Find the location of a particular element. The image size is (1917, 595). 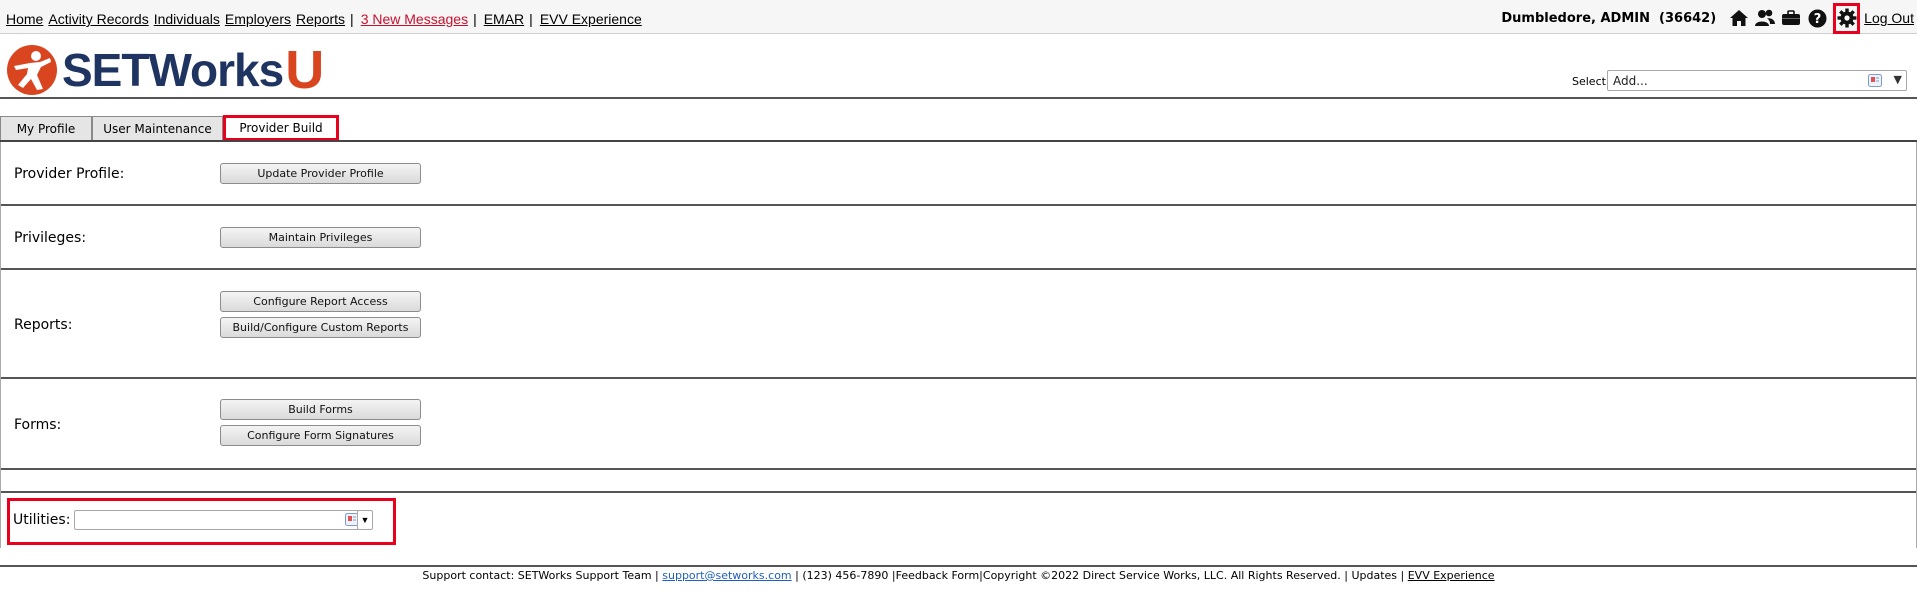

build-configure-custom-reports-button: Build/Configure Custom Reports is located at coordinates (320, 327).